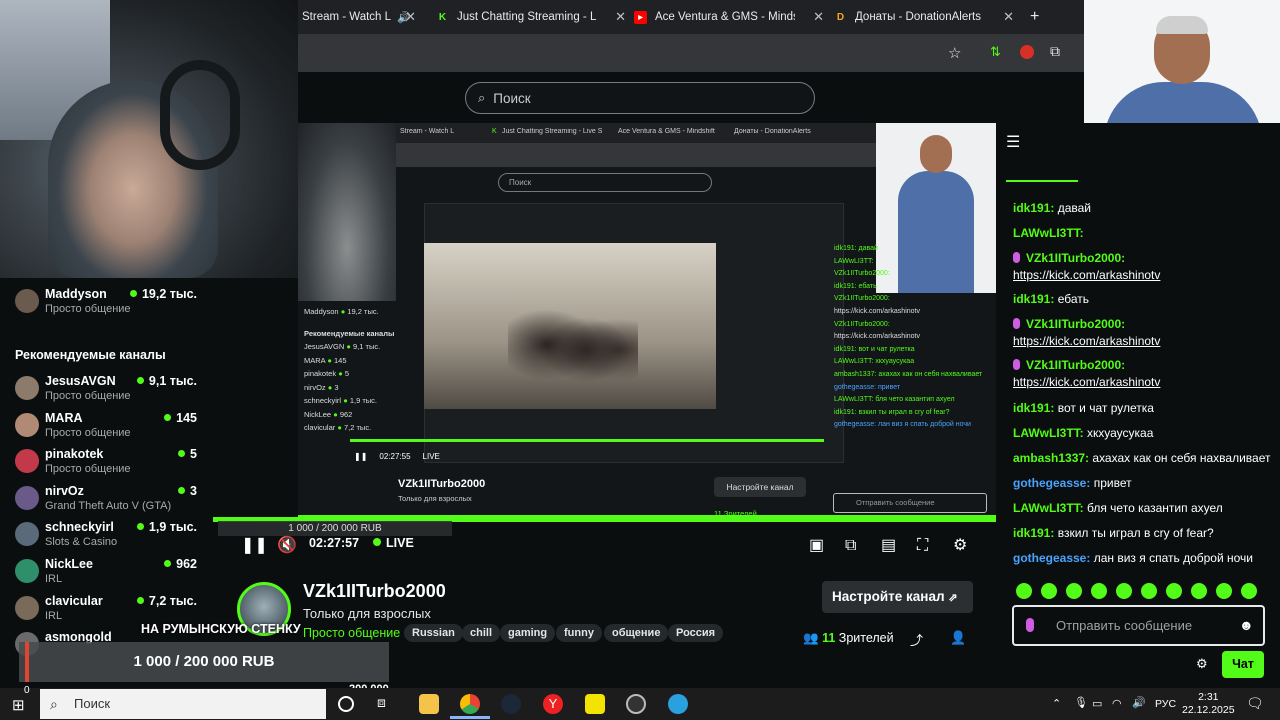  I want to click on add-user-icon: 👤, so click(958, 638).